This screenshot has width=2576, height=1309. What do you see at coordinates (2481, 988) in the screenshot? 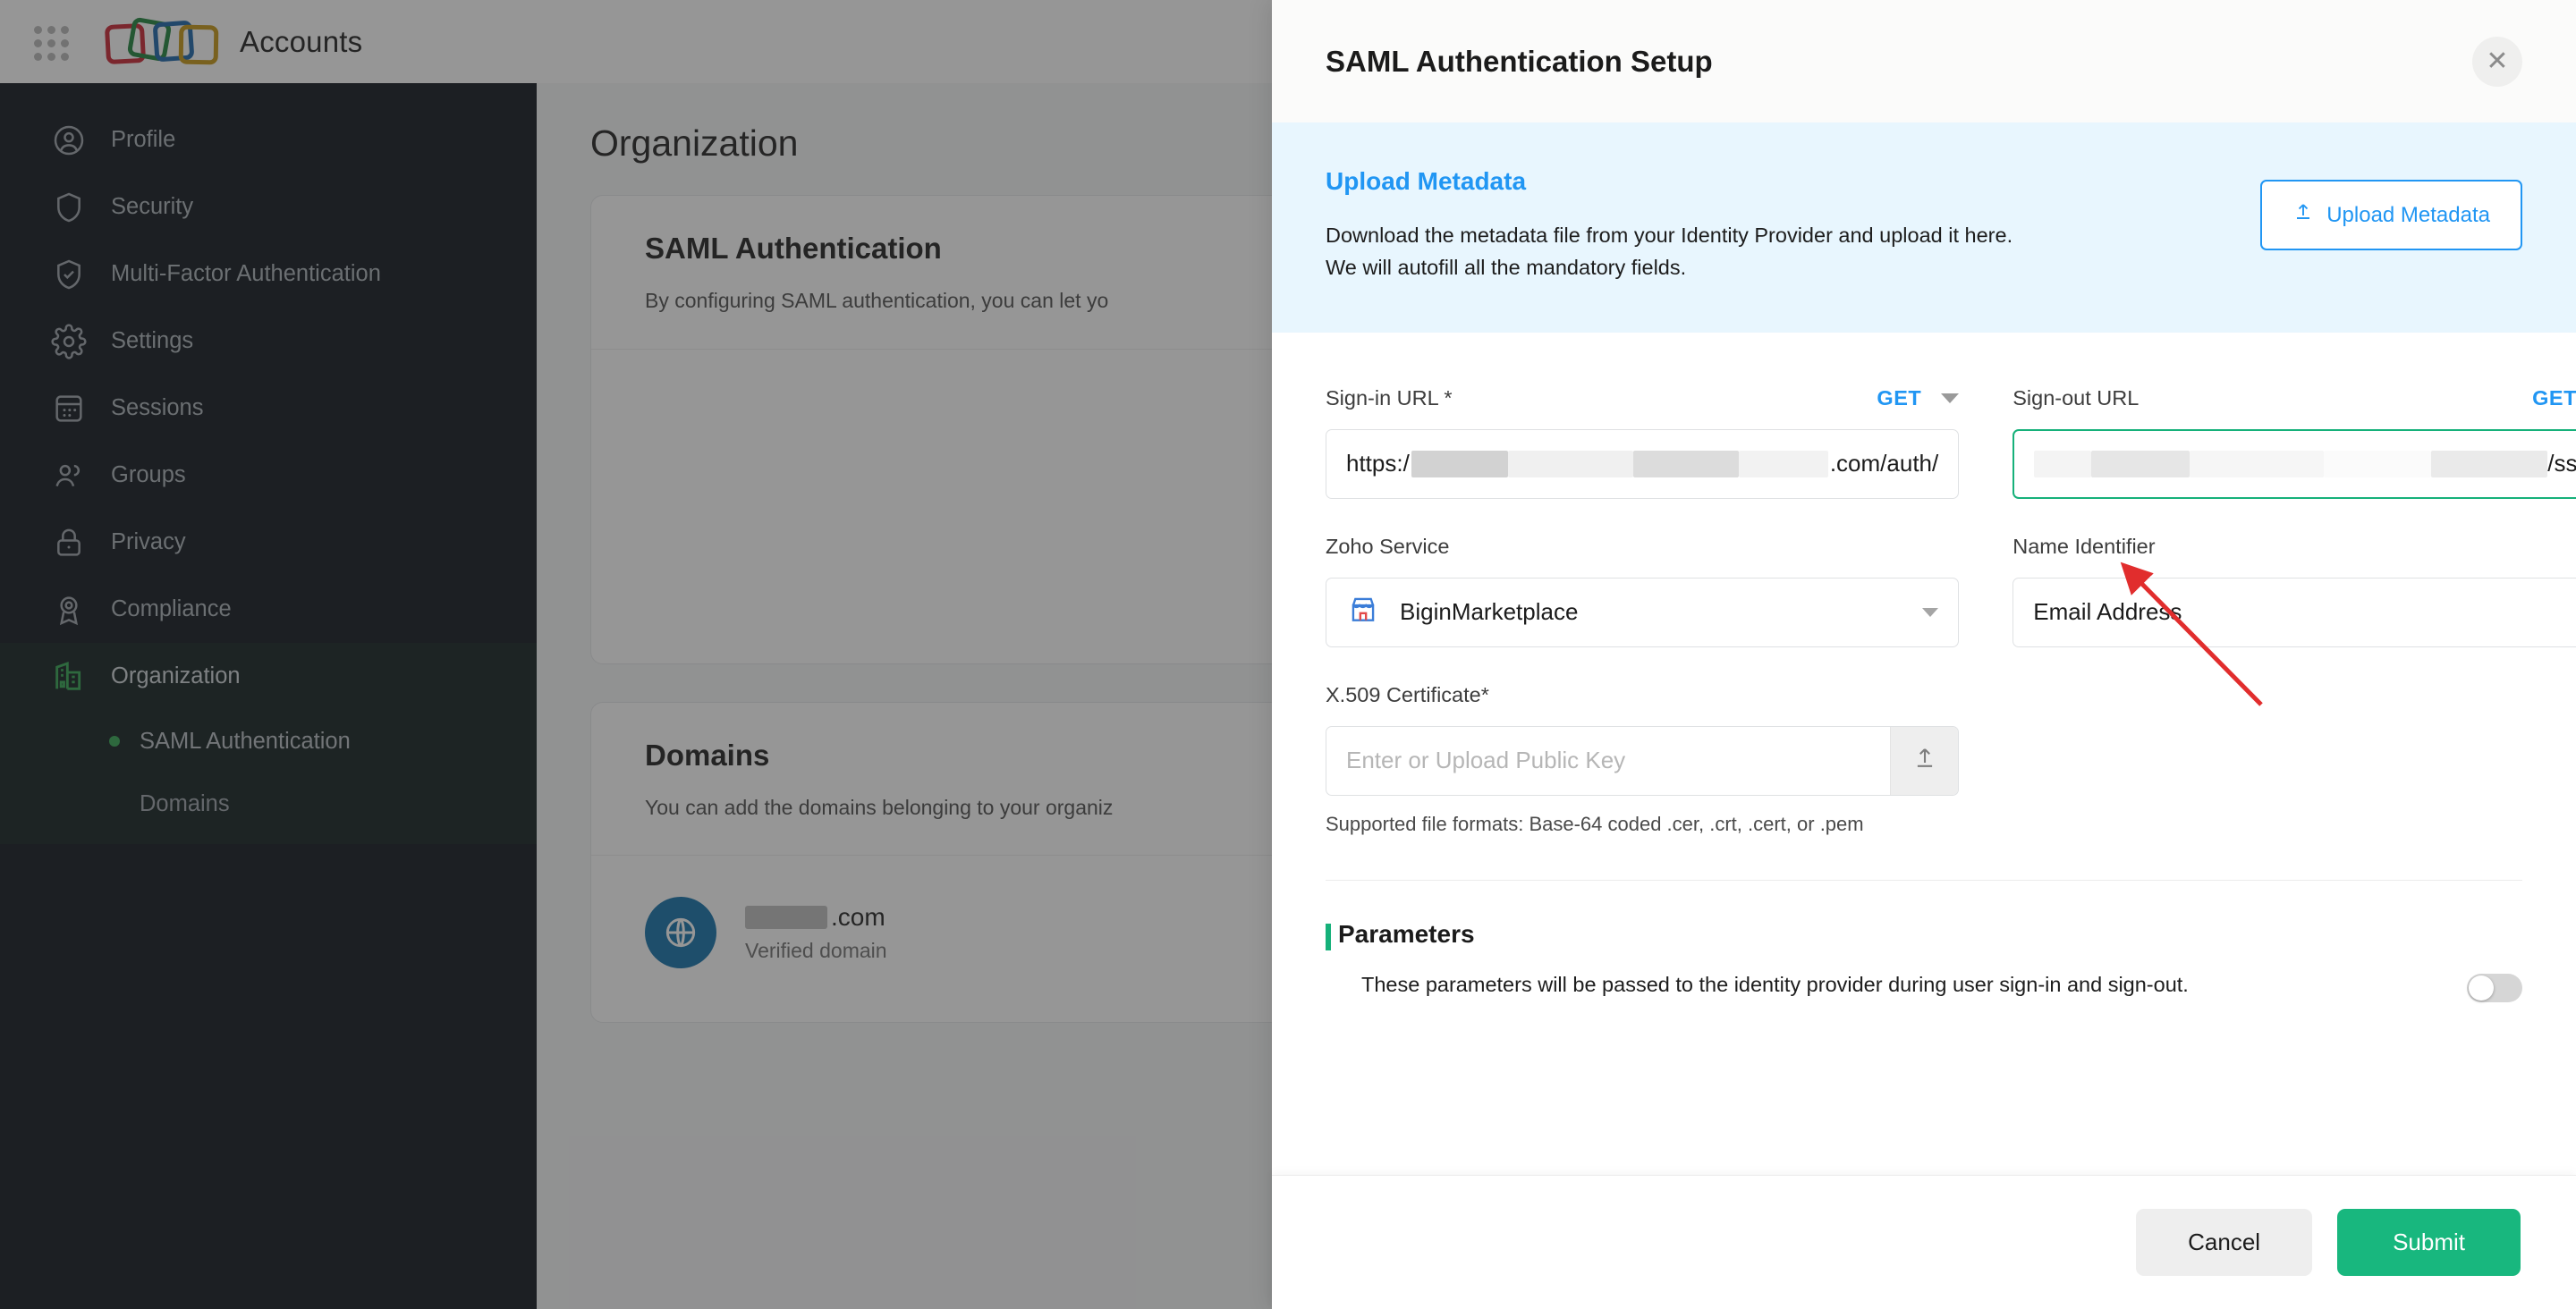
I see `toggle-knob` at bounding box center [2481, 988].